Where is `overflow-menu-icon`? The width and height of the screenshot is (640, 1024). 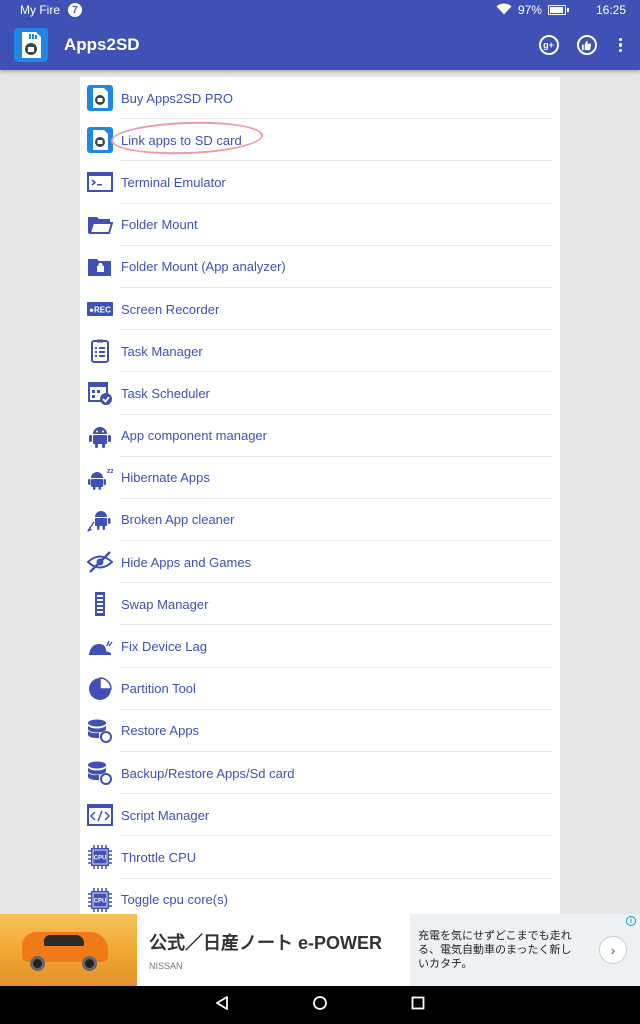
overflow-menu-icon is located at coordinates (621, 45).